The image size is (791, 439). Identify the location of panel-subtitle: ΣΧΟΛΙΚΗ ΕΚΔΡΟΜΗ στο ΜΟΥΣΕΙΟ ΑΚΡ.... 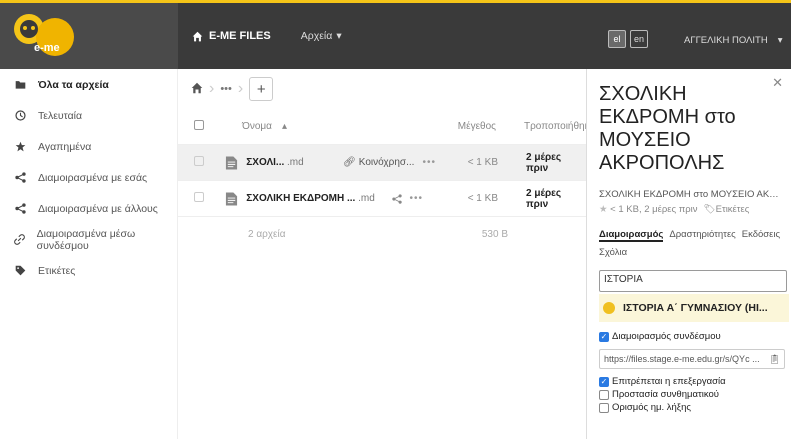
(689, 194).